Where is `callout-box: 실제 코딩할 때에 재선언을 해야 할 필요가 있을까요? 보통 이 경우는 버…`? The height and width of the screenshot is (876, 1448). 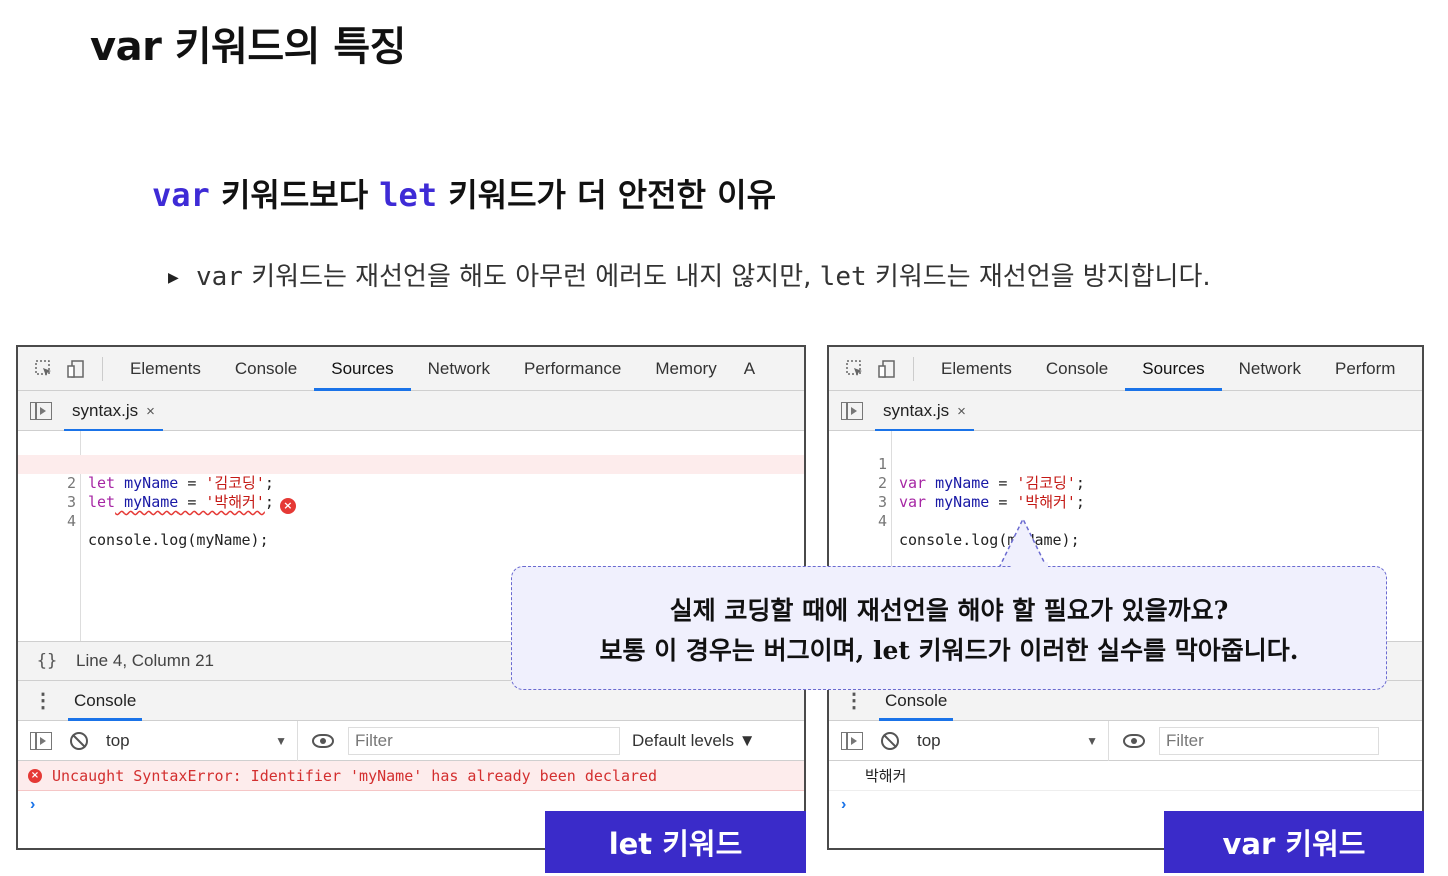
callout-box: 실제 코딩할 때에 재선언을 해야 할 필요가 있을까요? 보통 이 경우는 버… is located at coordinates (949, 628).